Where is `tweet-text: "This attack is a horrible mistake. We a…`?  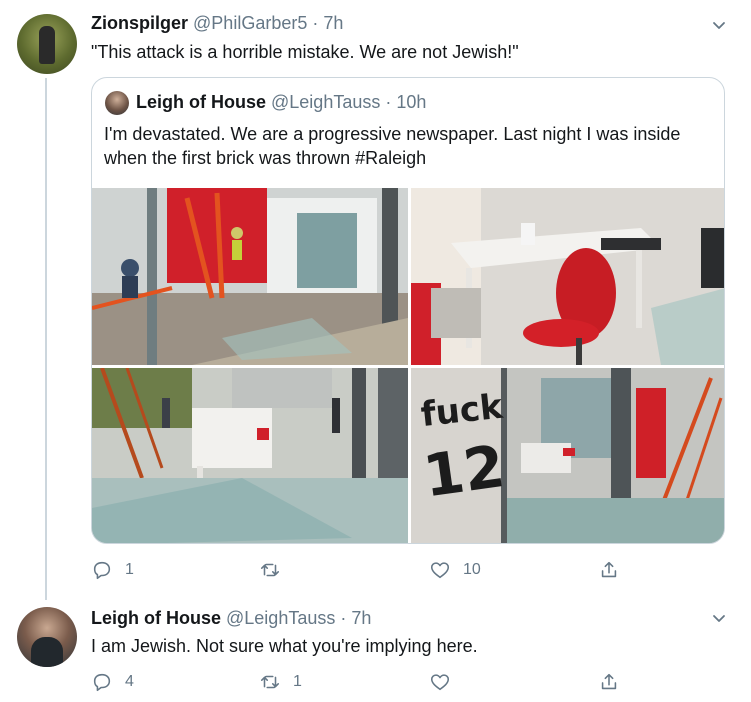
tweet-text: "This attack is a horrible mistake. We a… is located at coordinates (305, 52).